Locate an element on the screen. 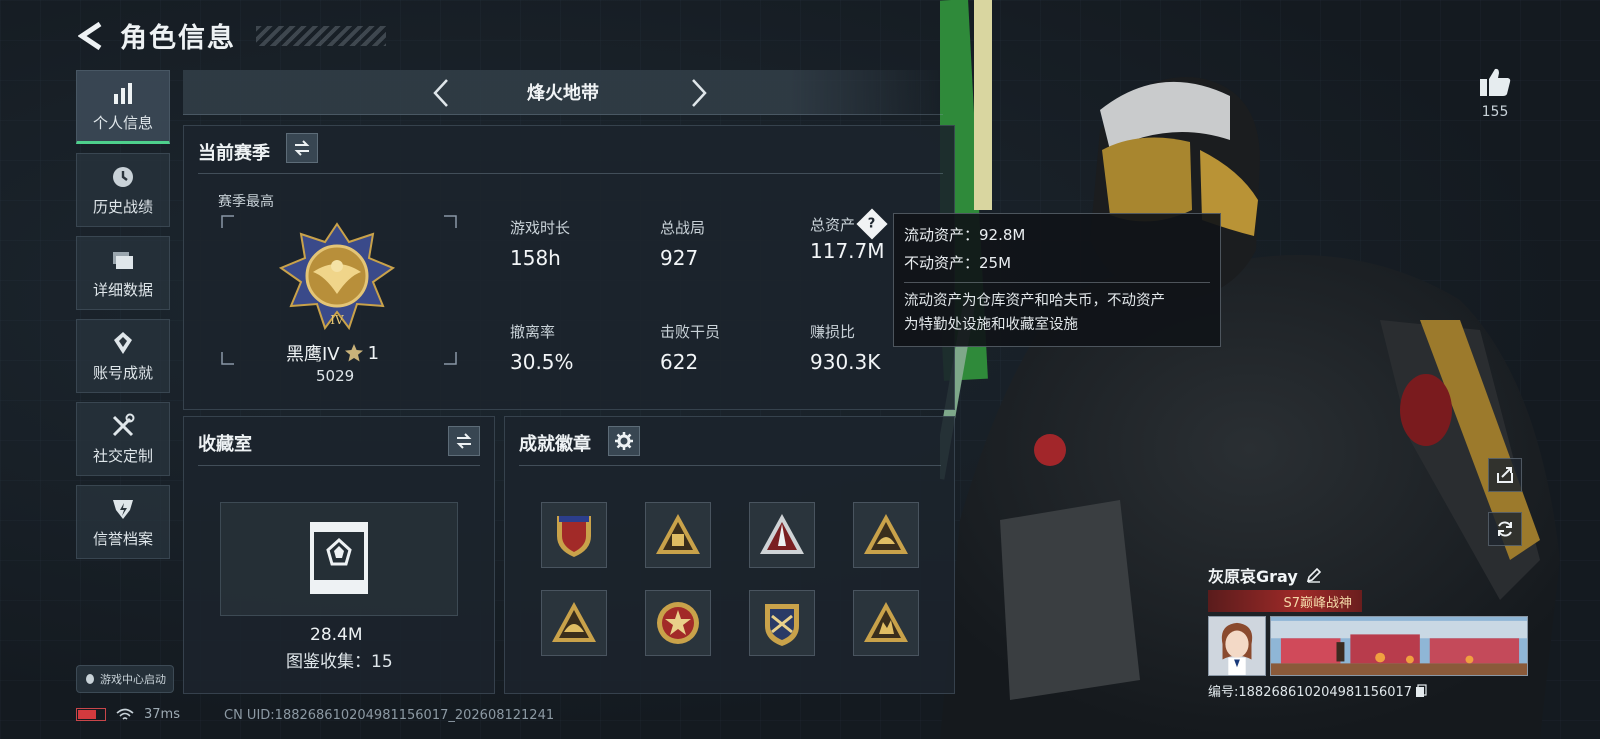 This screenshot has width=1600, height=739. refresh-icon is located at coordinates (1505, 529).